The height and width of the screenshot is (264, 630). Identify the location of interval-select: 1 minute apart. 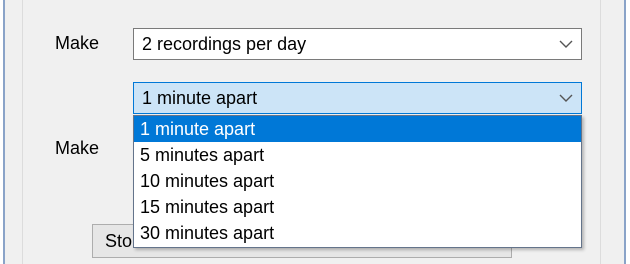
(357, 98).